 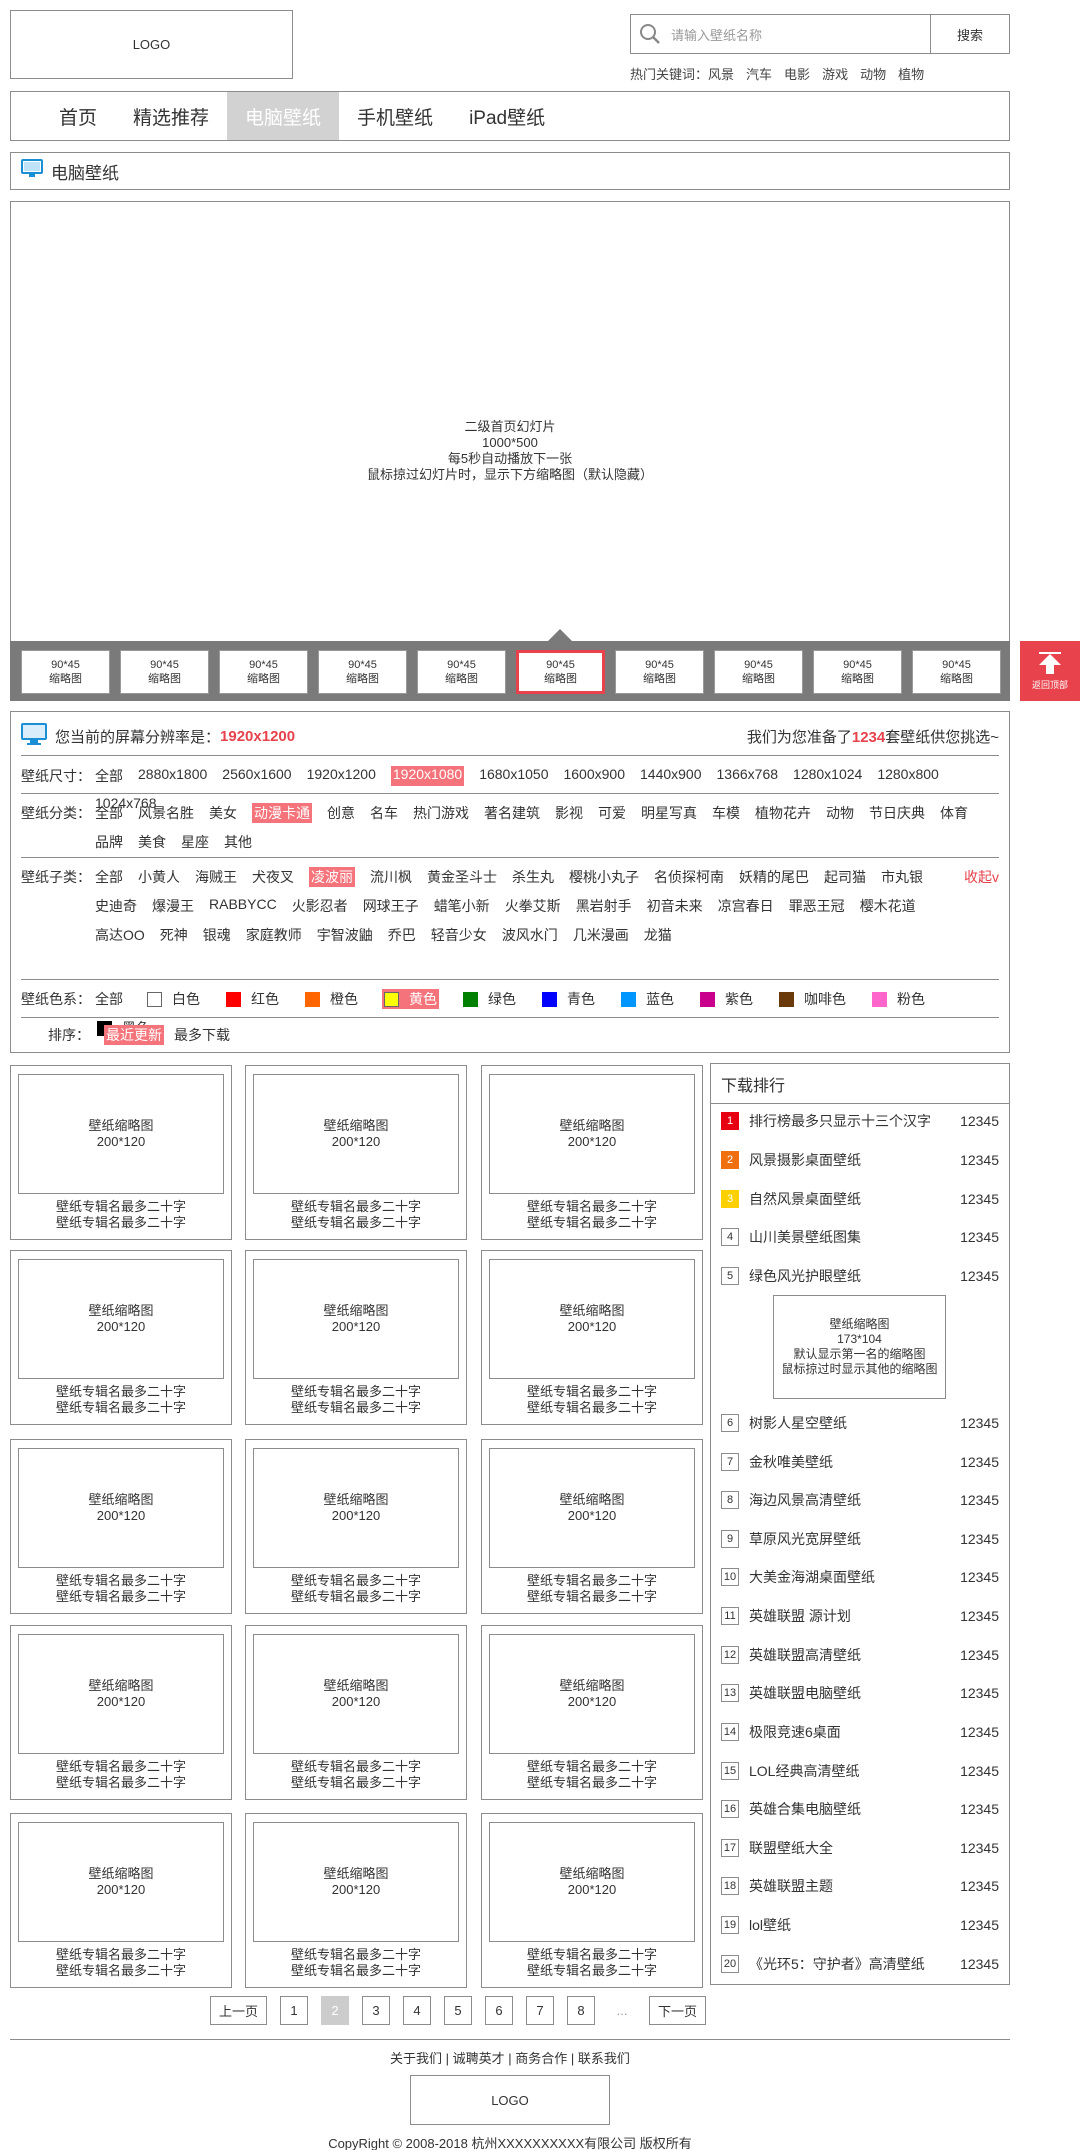 I want to click on collapse-link: 收起v, so click(x=981, y=877).